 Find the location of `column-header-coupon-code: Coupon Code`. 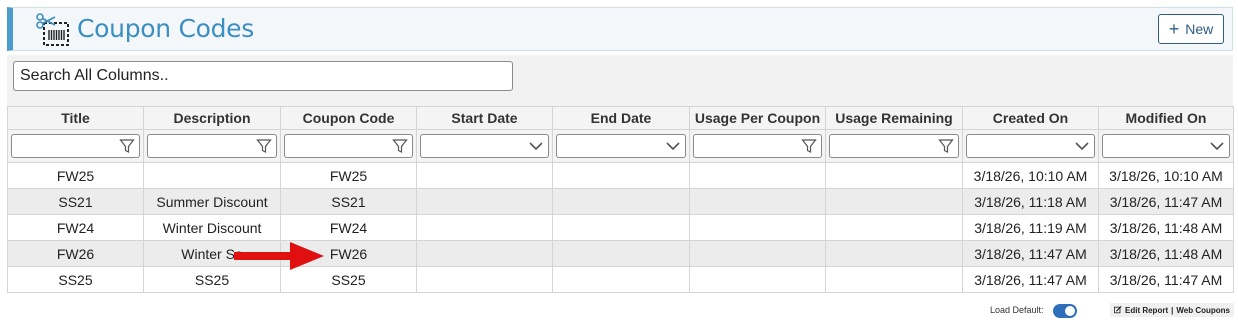

column-header-coupon-code: Coupon Code is located at coordinates (348, 118).